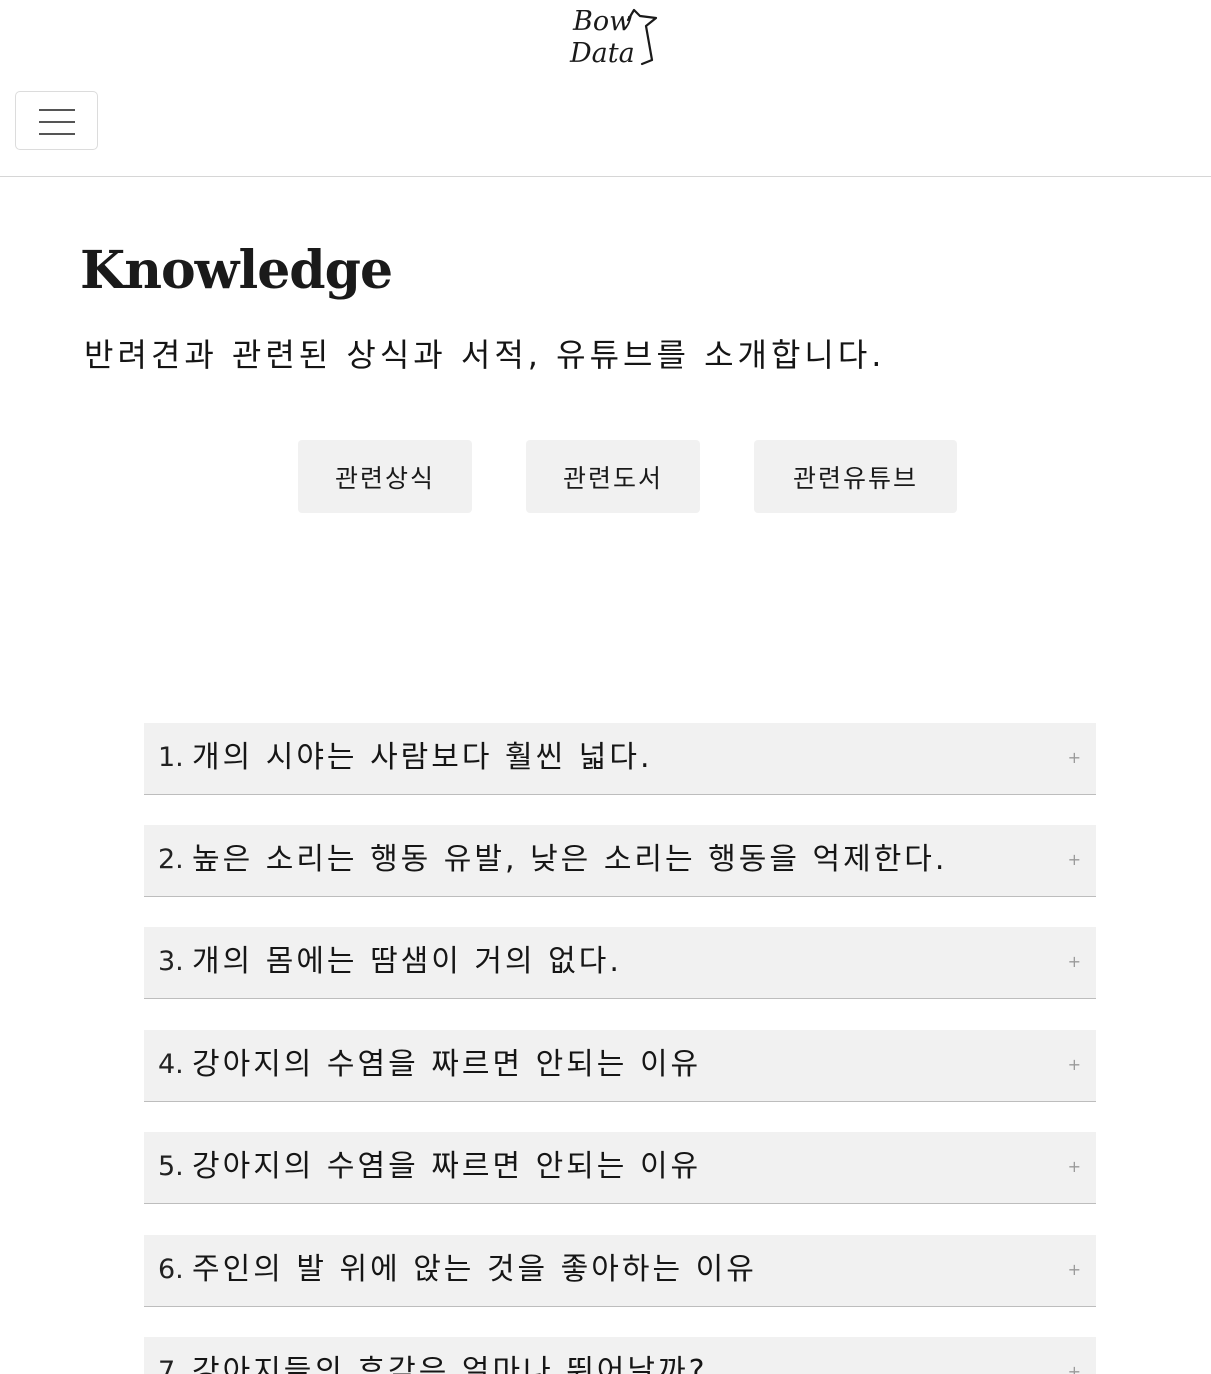  Describe the element at coordinates (171, 1365) in the screenshot. I see `accordion-item-number: 7.` at that location.